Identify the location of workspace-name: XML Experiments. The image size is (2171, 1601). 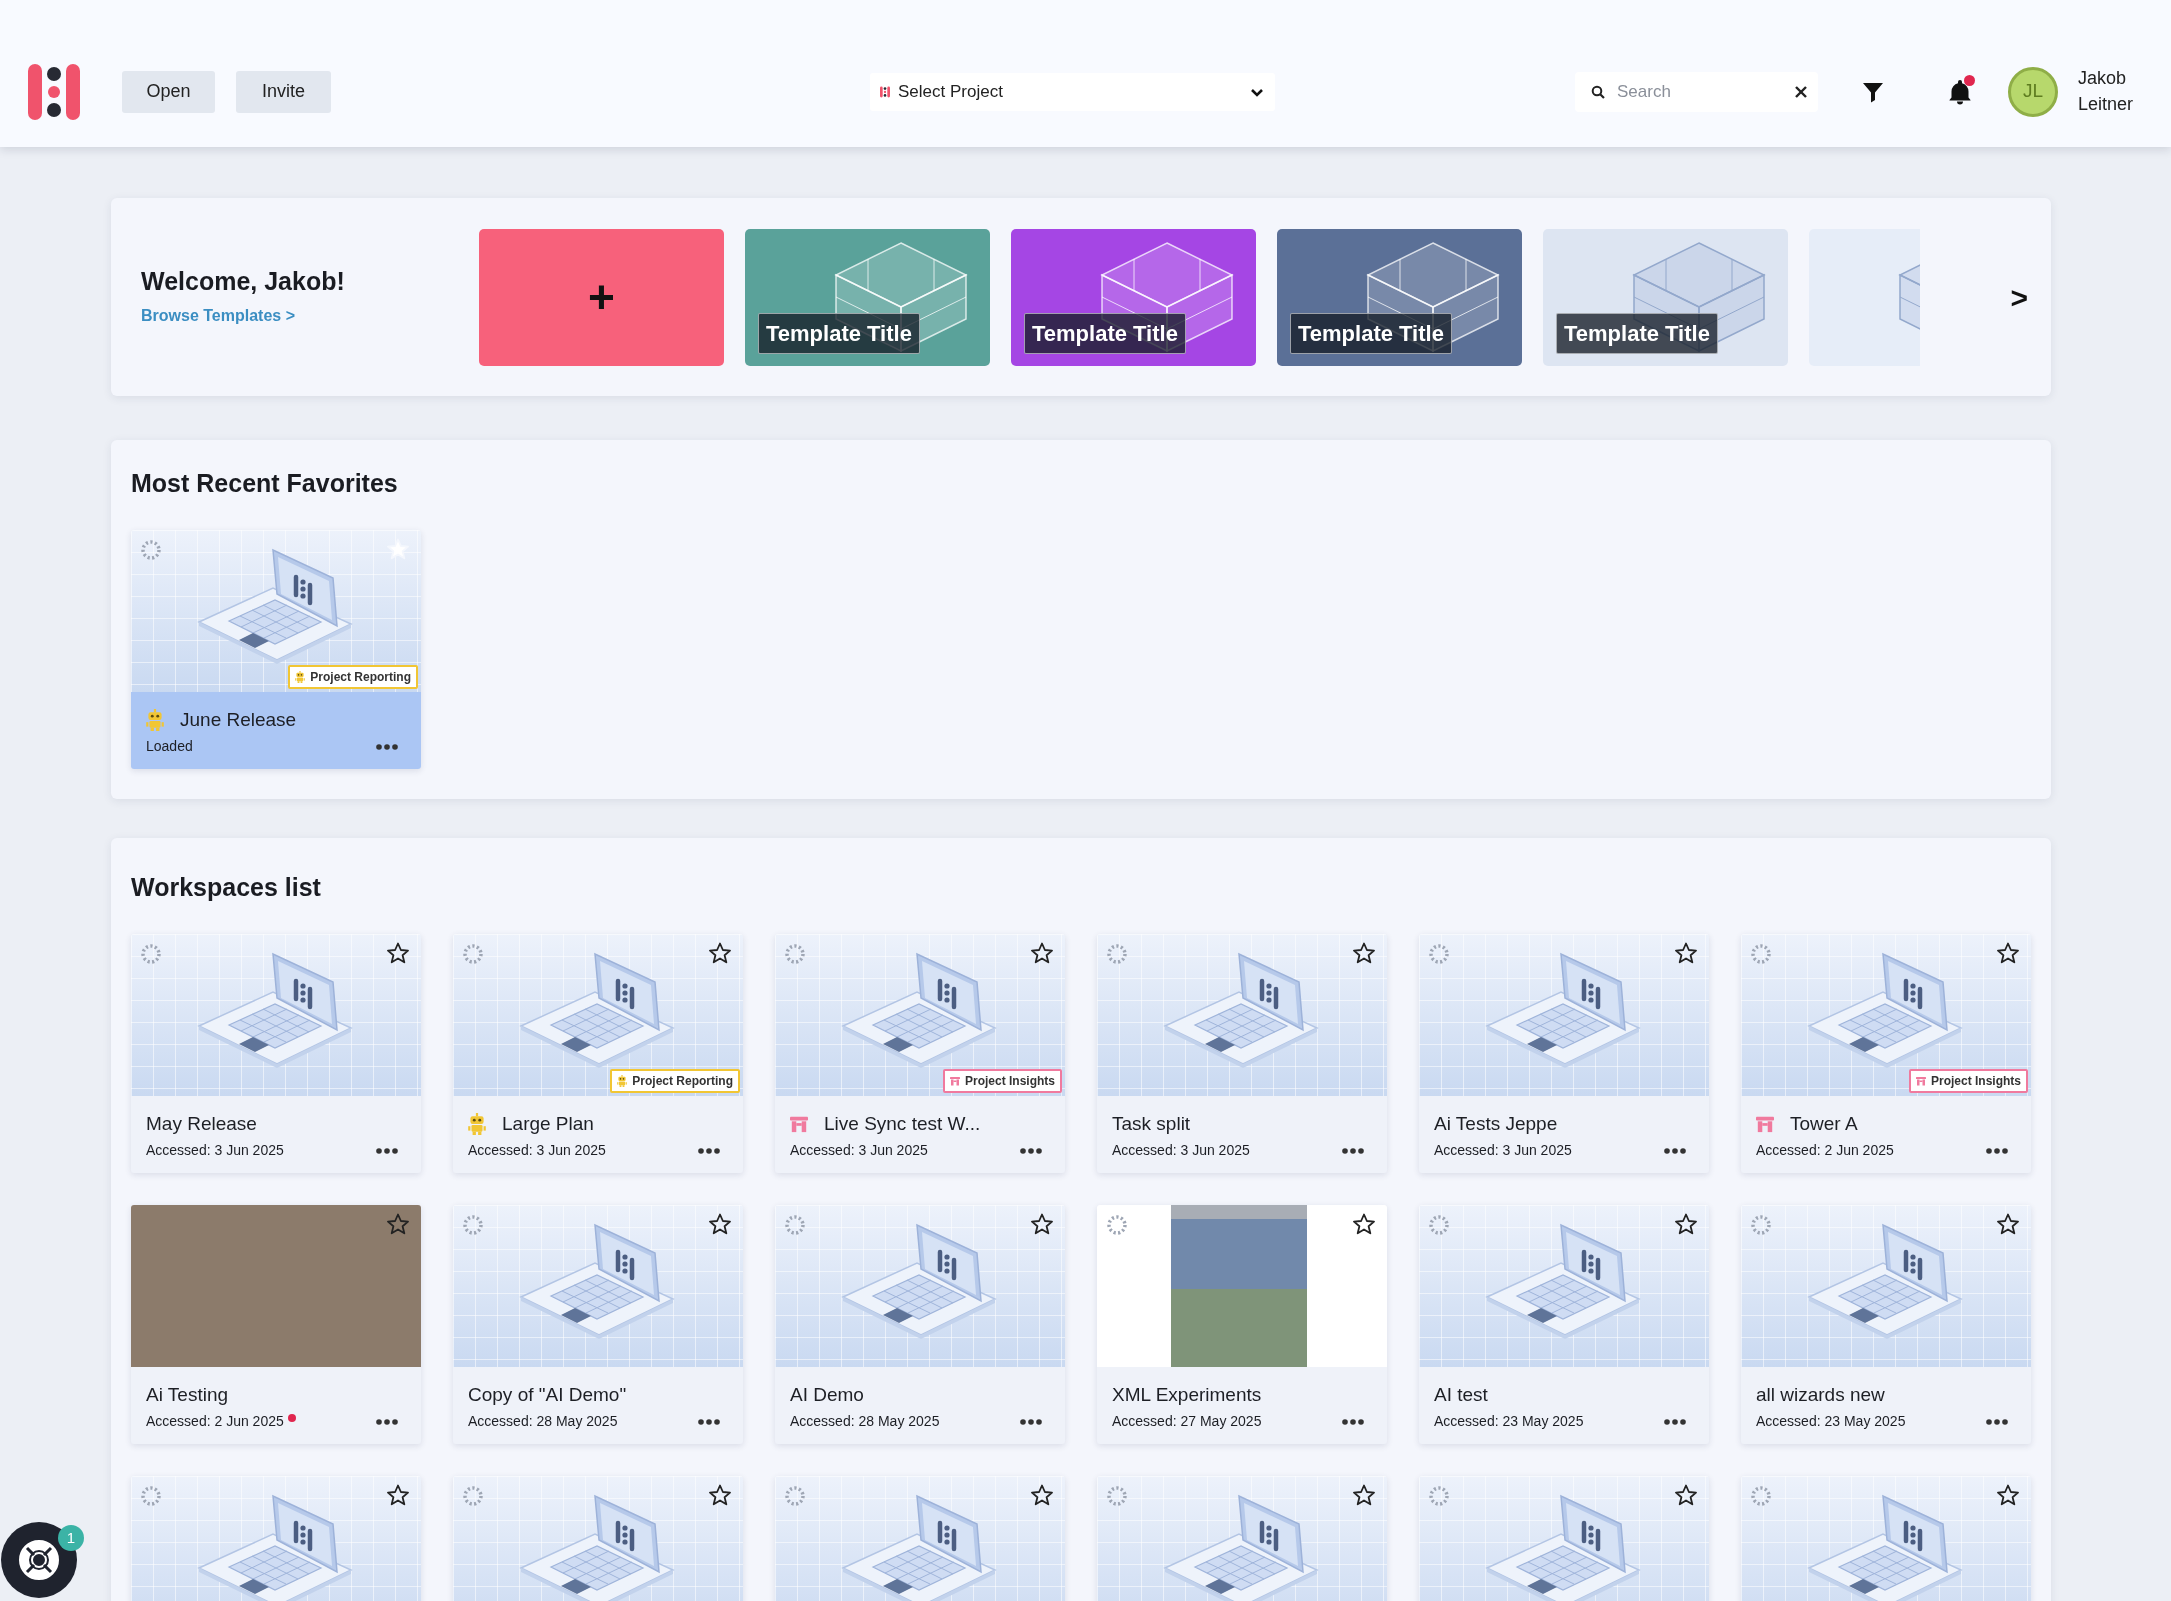
(1187, 1395).